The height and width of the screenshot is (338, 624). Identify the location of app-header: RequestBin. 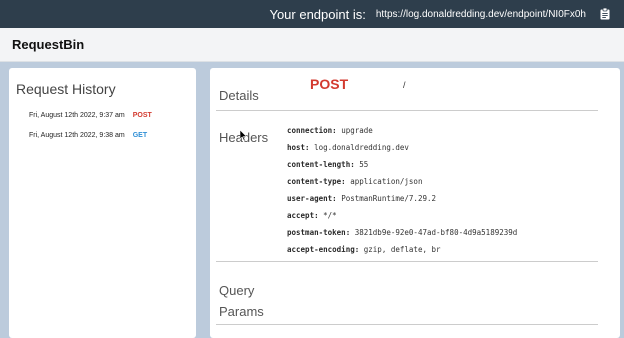
(312, 45).